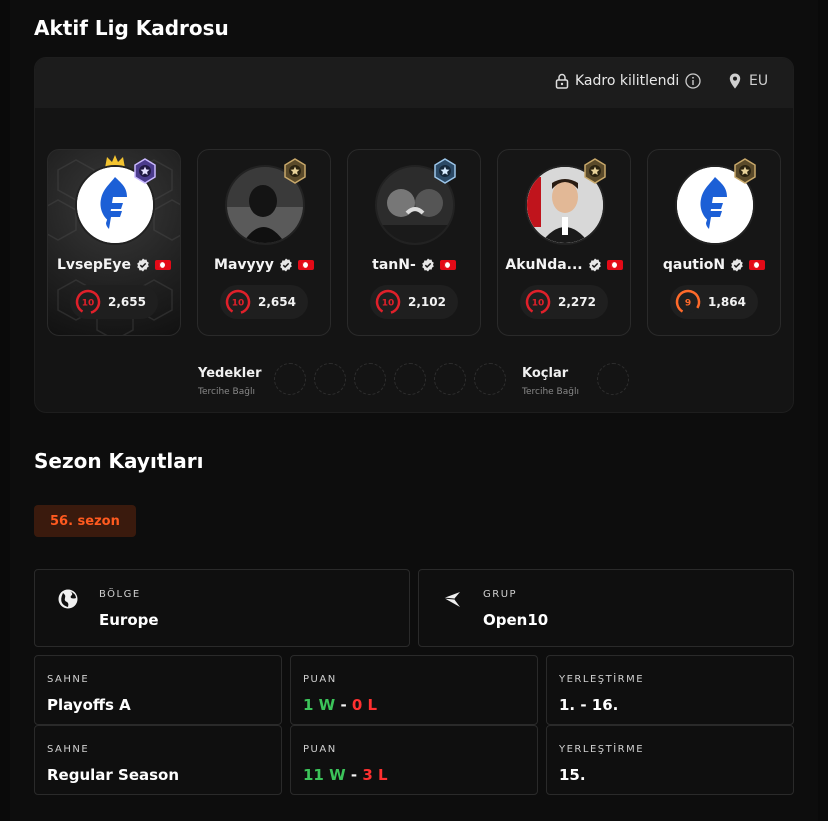 The image size is (828, 821). Describe the element at coordinates (516, 620) in the screenshot. I see `group-value: Open10` at that location.